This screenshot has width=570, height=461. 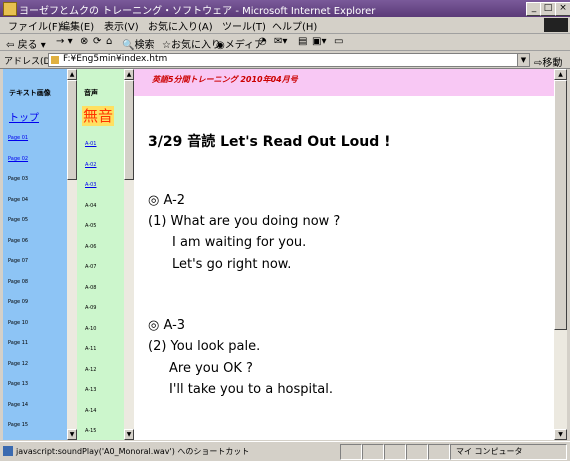 What do you see at coordinates (144, 45) in the screenshot?
I see `search-label: 検索` at bounding box center [144, 45].